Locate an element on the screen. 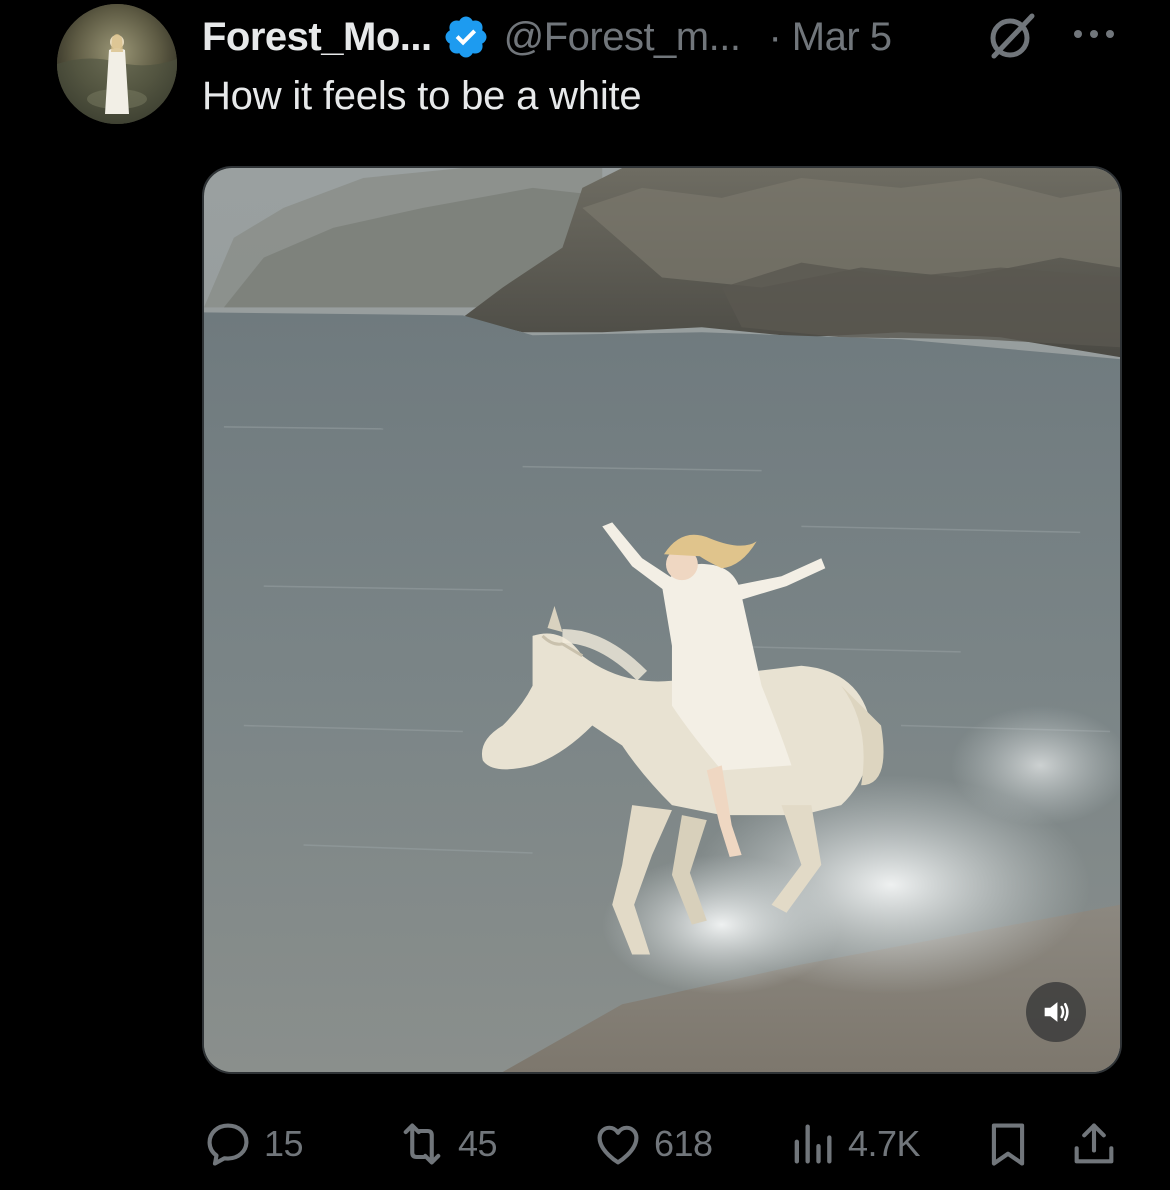 The height and width of the screenshot is (1190, 1170). views-count: 4.7K is located at coordinates (884, 1143).